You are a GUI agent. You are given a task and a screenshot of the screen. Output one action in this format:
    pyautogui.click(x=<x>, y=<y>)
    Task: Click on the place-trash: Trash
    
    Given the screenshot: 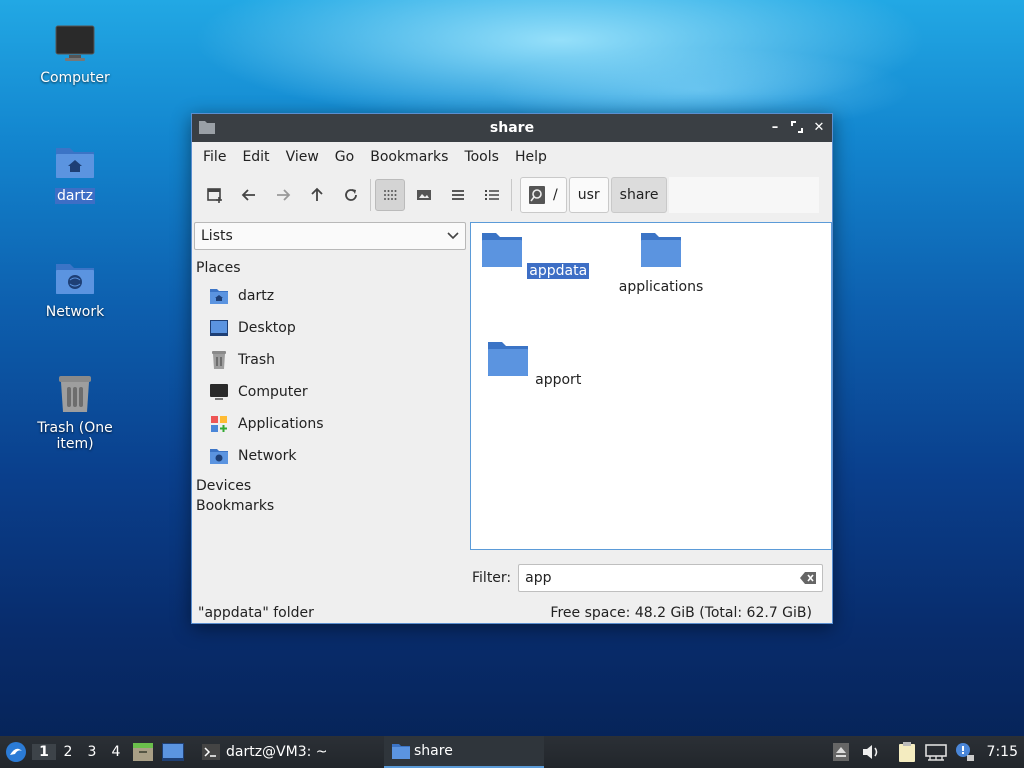 What is the action you would take?
    pyautogui.click(x=330, y=360)
    